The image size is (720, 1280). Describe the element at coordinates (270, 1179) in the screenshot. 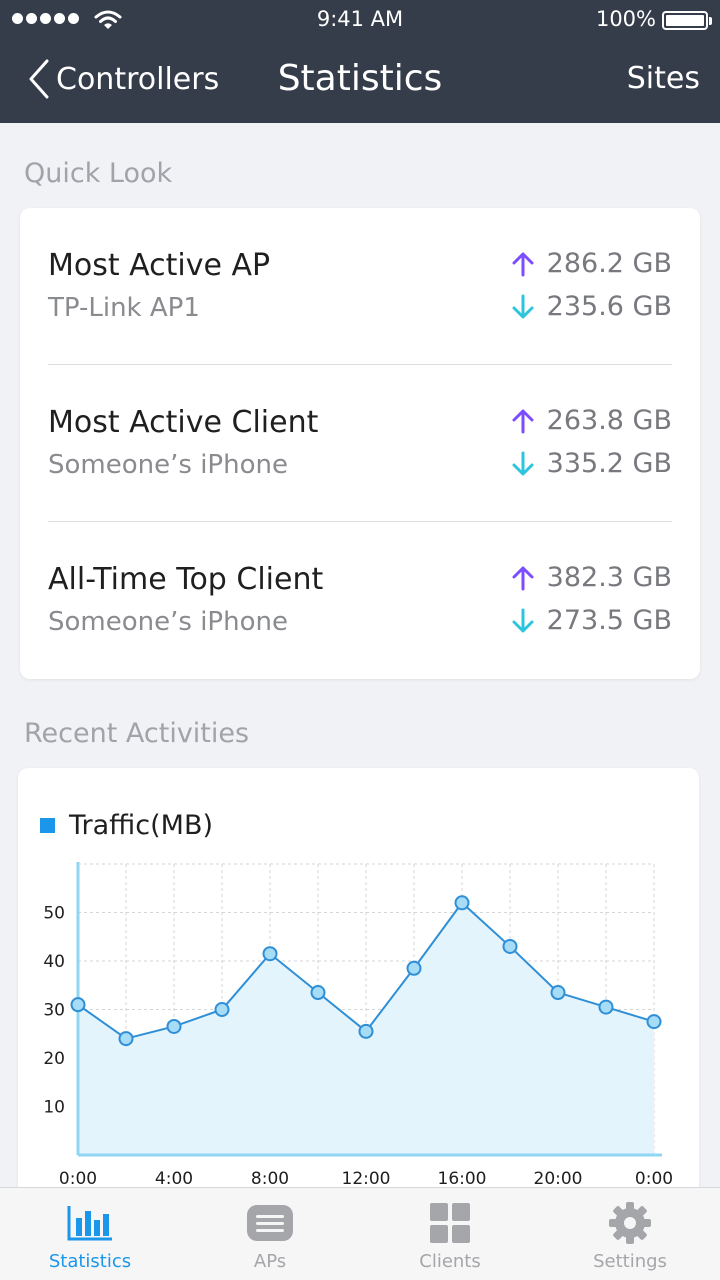

I see `x-tick-label: 8:00` at that location.